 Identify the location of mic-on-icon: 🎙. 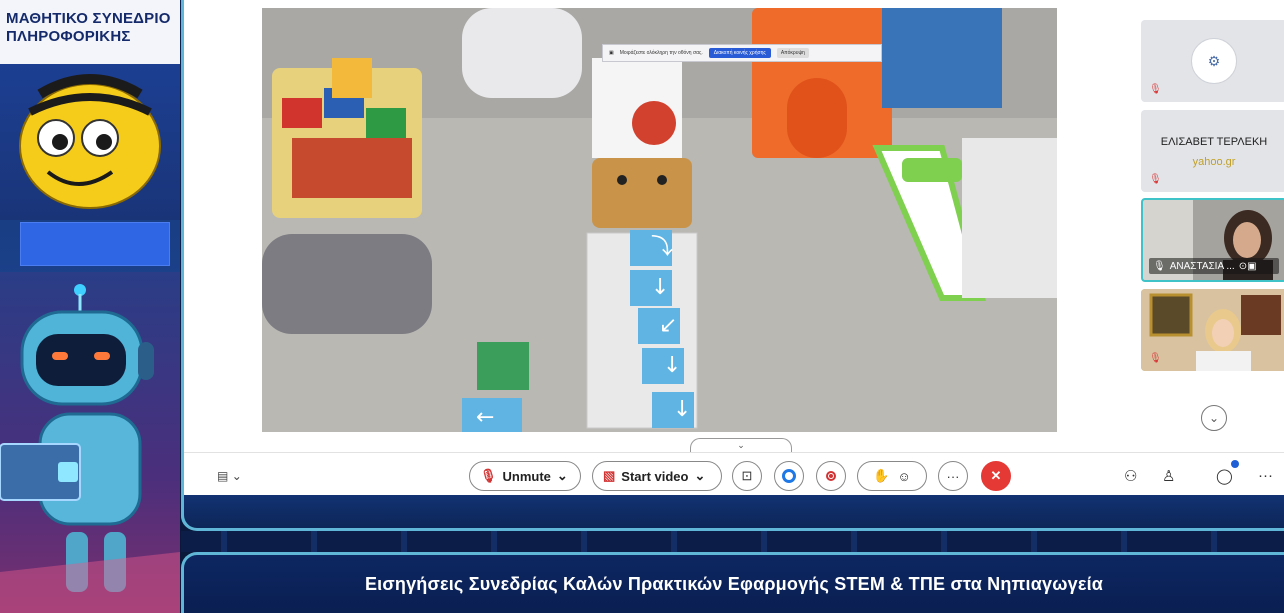
(1159, 266).